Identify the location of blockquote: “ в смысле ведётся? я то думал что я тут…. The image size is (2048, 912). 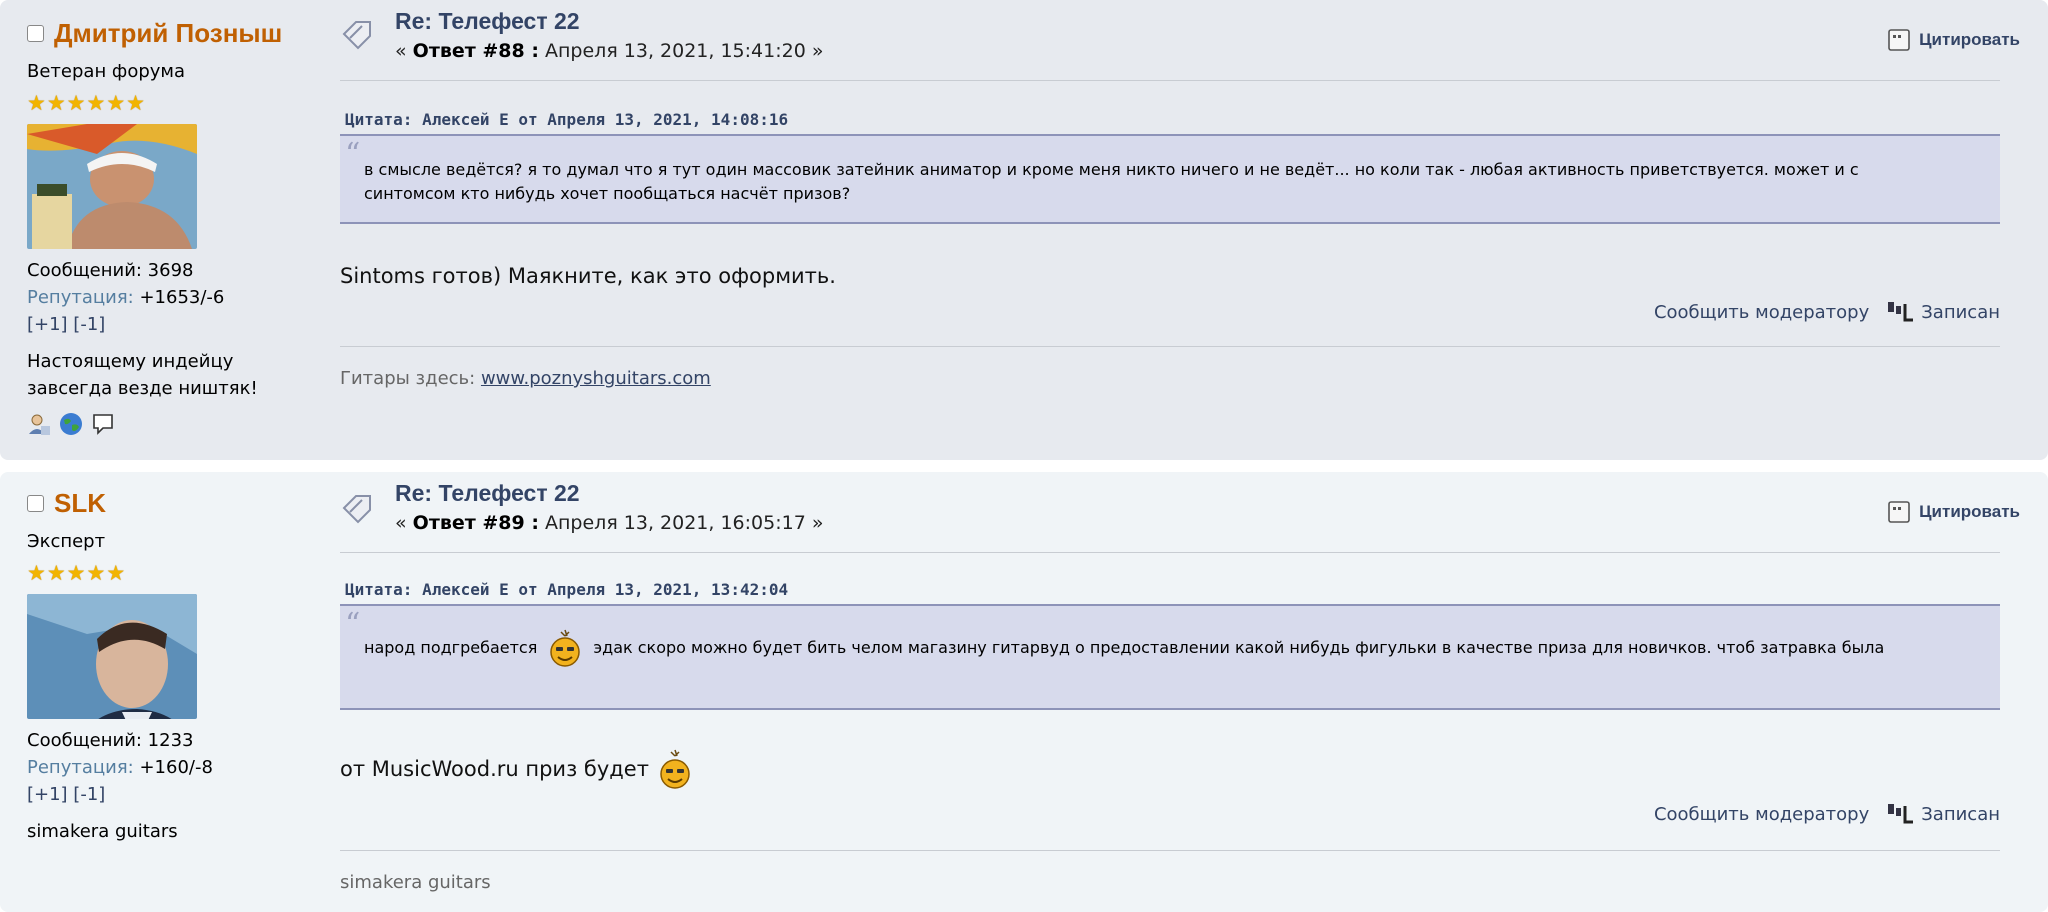
(1170, 179).